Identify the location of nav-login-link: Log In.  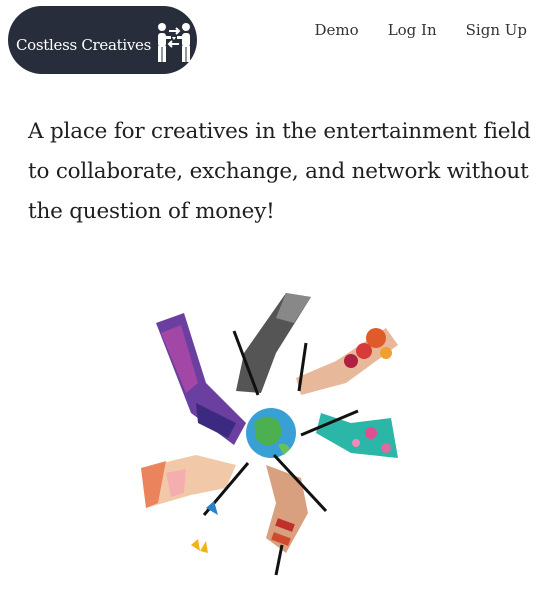
(412, 30).